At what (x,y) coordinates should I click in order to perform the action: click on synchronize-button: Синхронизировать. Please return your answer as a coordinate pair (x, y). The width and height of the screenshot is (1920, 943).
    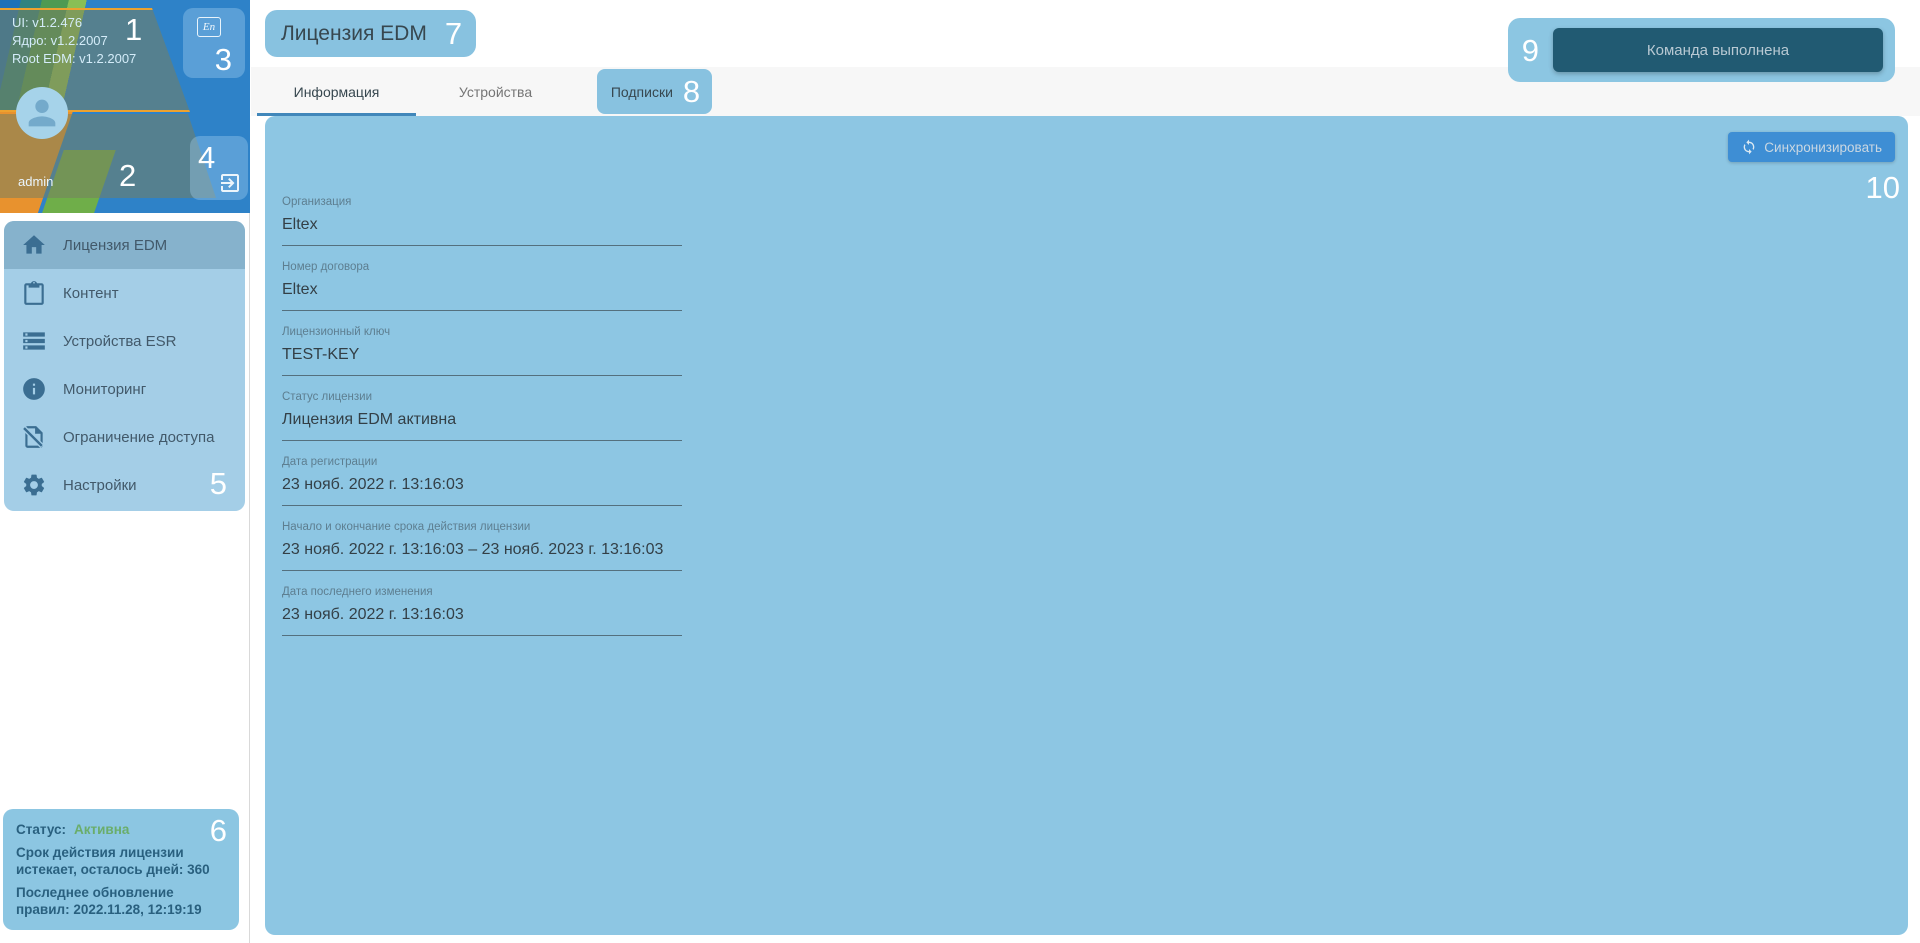
    Looking at the image, I should click on (1811, 147).